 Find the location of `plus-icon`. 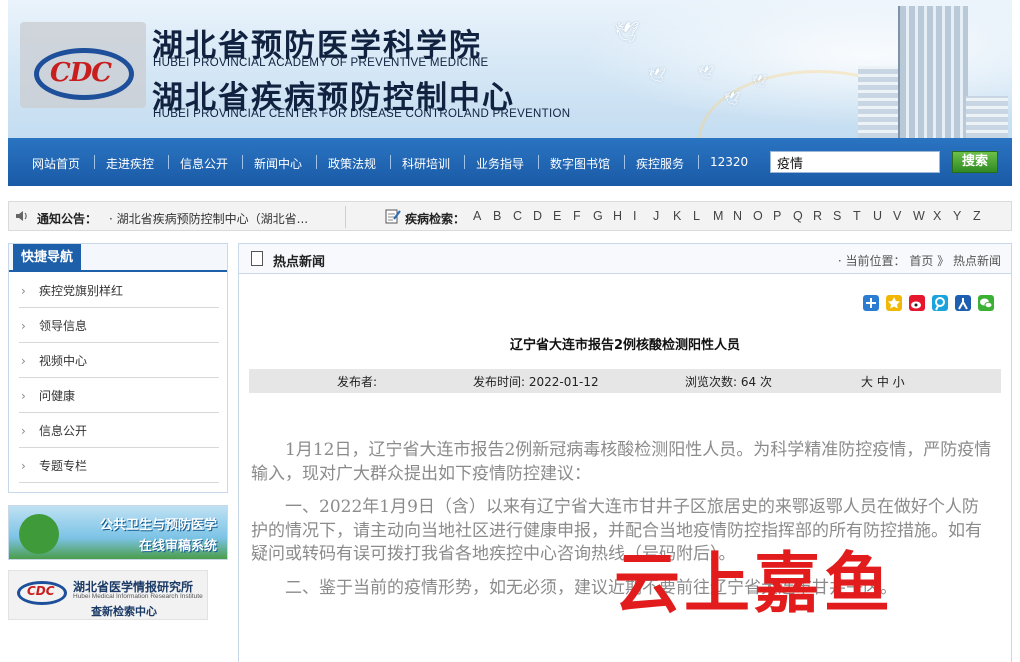

plus-icon is located at coordinates (871, 303).